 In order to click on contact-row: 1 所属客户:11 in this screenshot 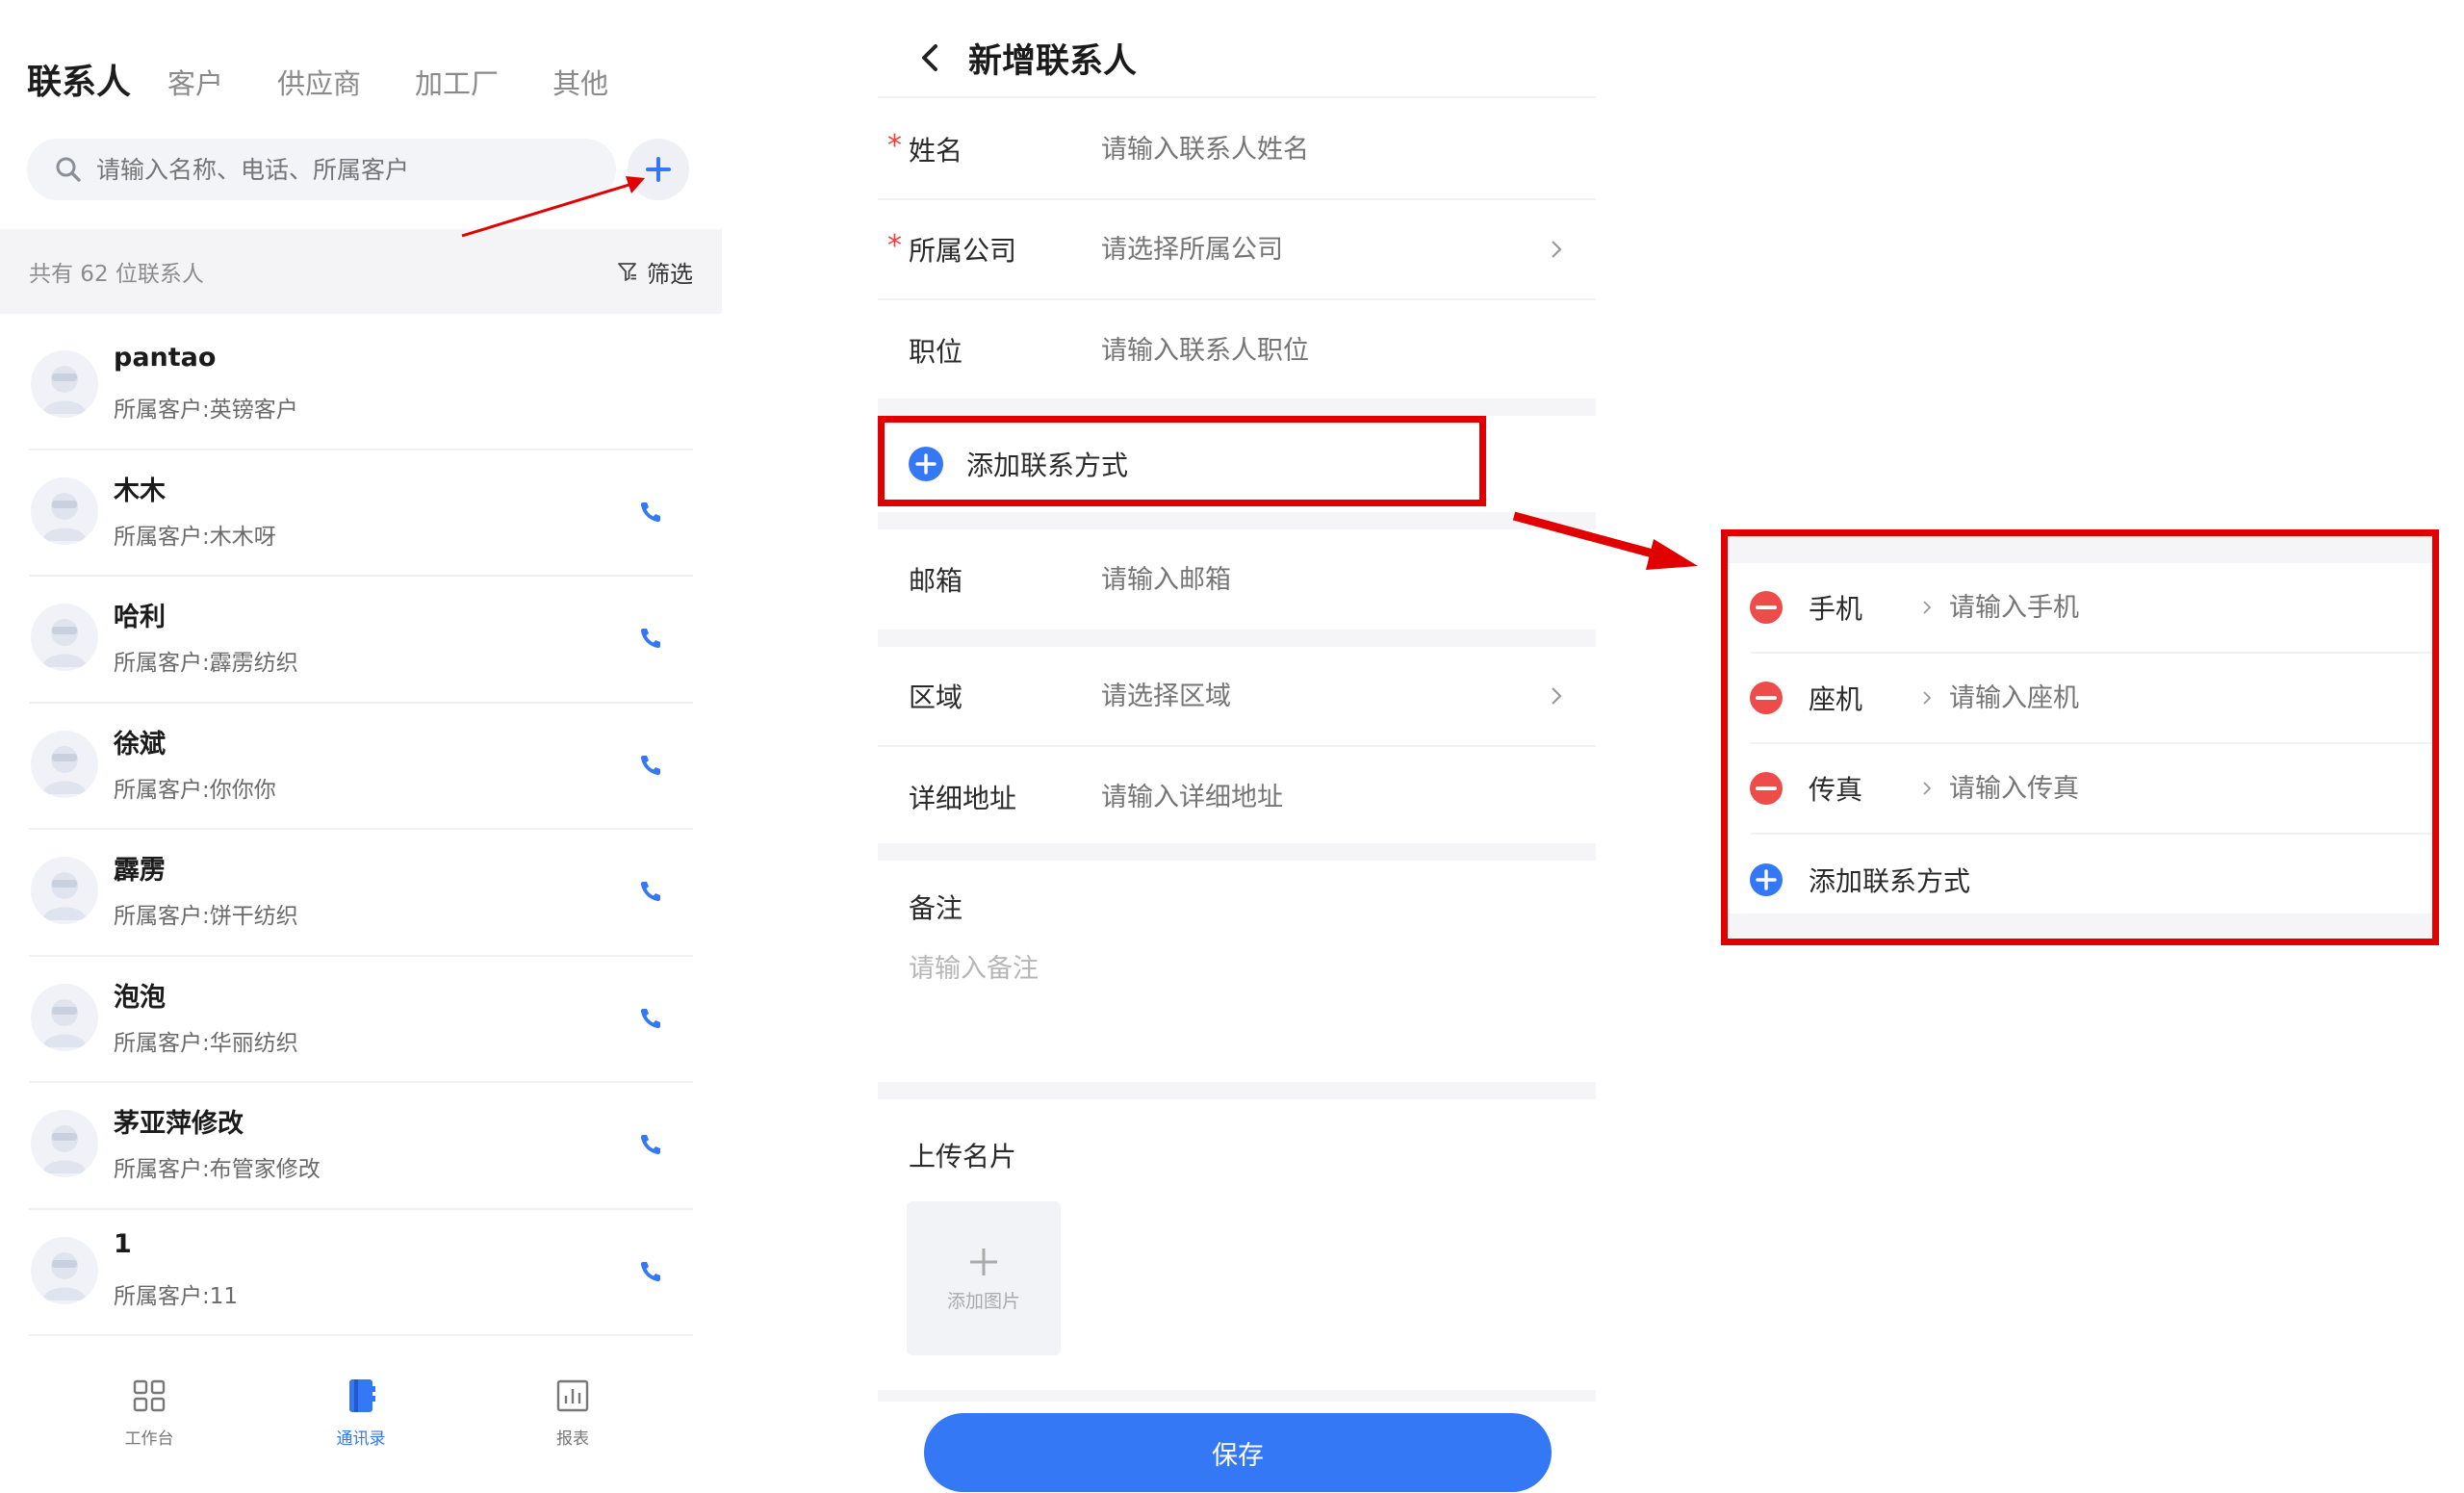, I will do `click(361, 1273)`.